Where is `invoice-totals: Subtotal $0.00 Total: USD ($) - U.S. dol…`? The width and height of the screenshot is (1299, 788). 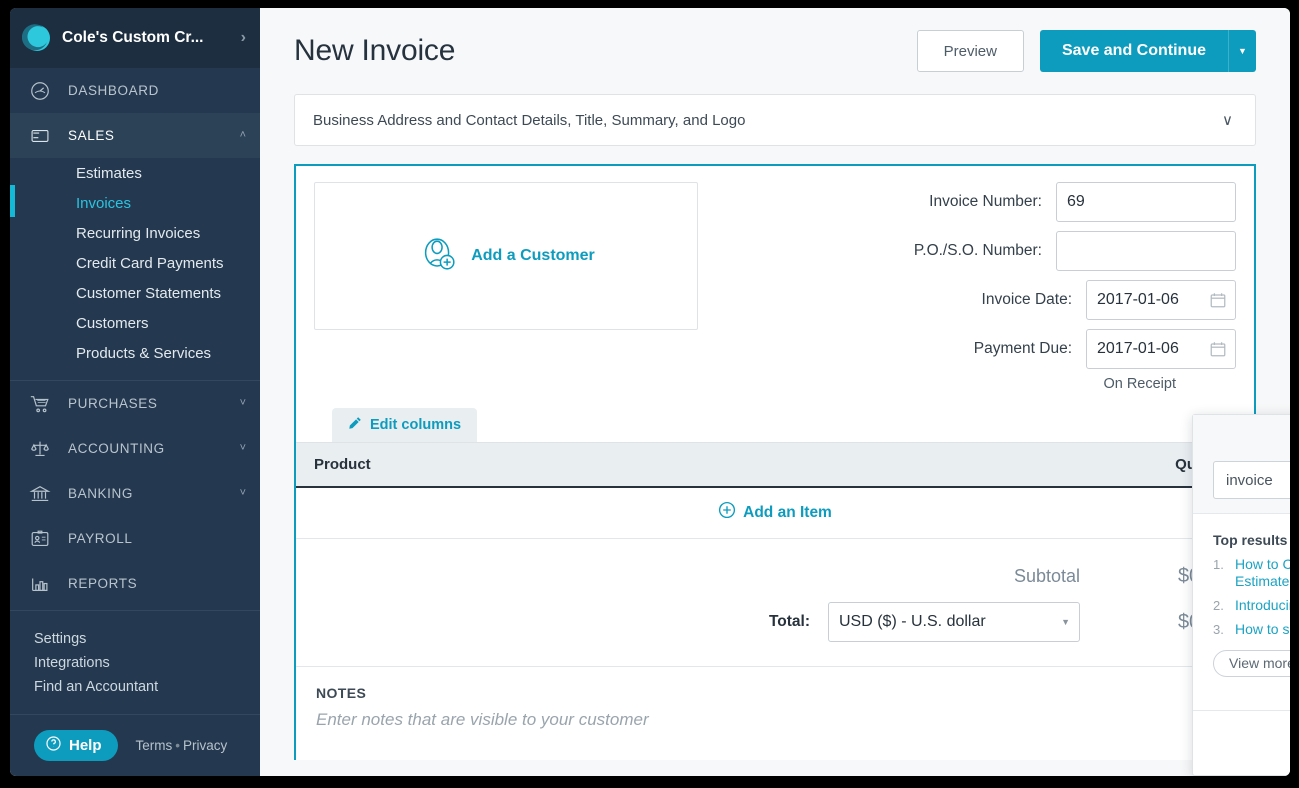
invoice-totals: Subtotal $0.00 Total: USD ($) - U.S. dol… is located at coordinates (775, 597).